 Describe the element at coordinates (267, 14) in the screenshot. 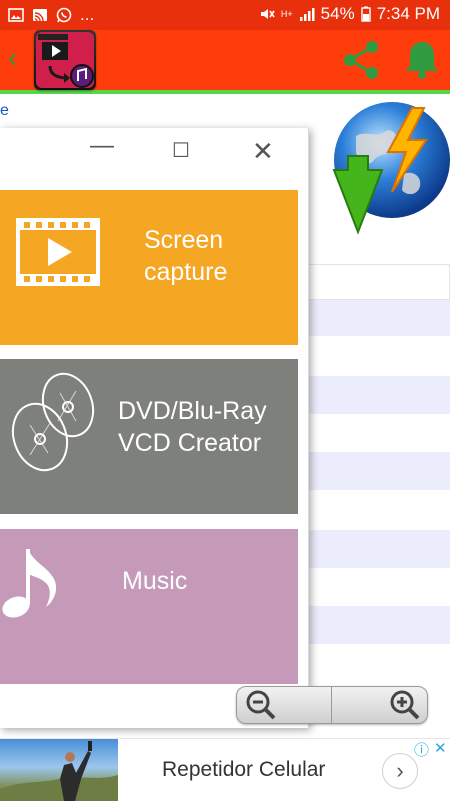

I see `mute-icon` at that location.